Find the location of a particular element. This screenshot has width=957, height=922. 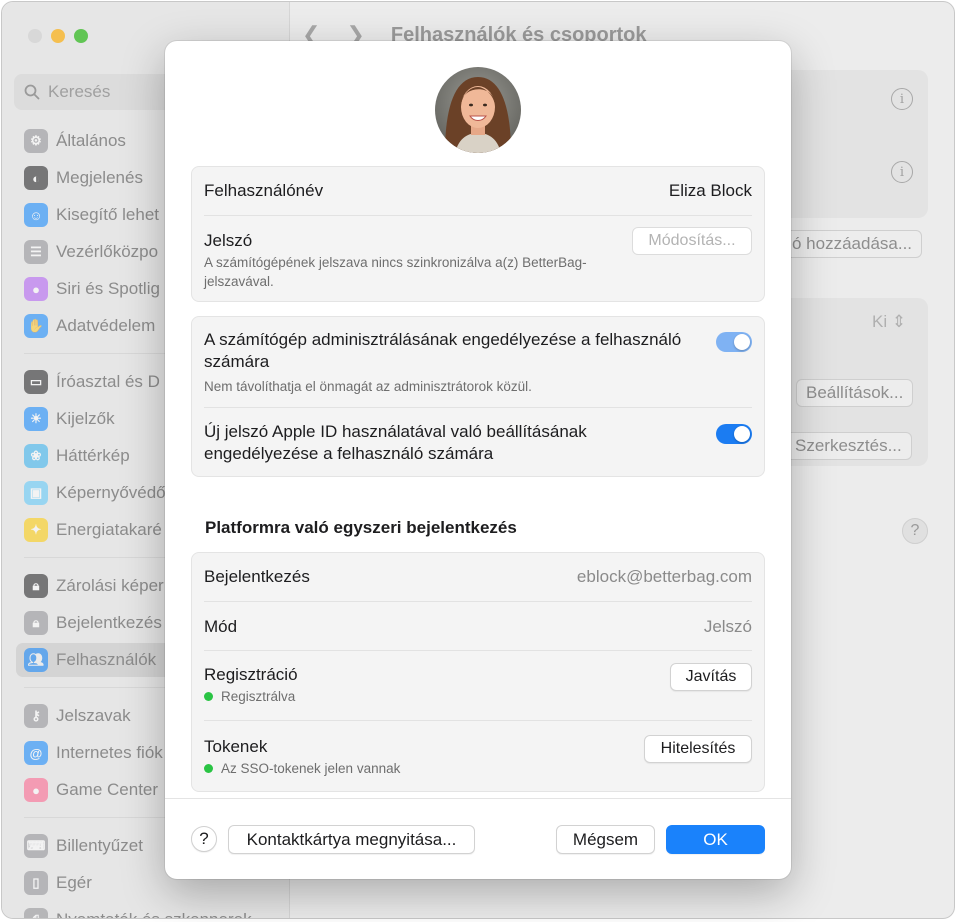

sidebar-item-label: Képernyővédő is located at coordinates (111, 492).